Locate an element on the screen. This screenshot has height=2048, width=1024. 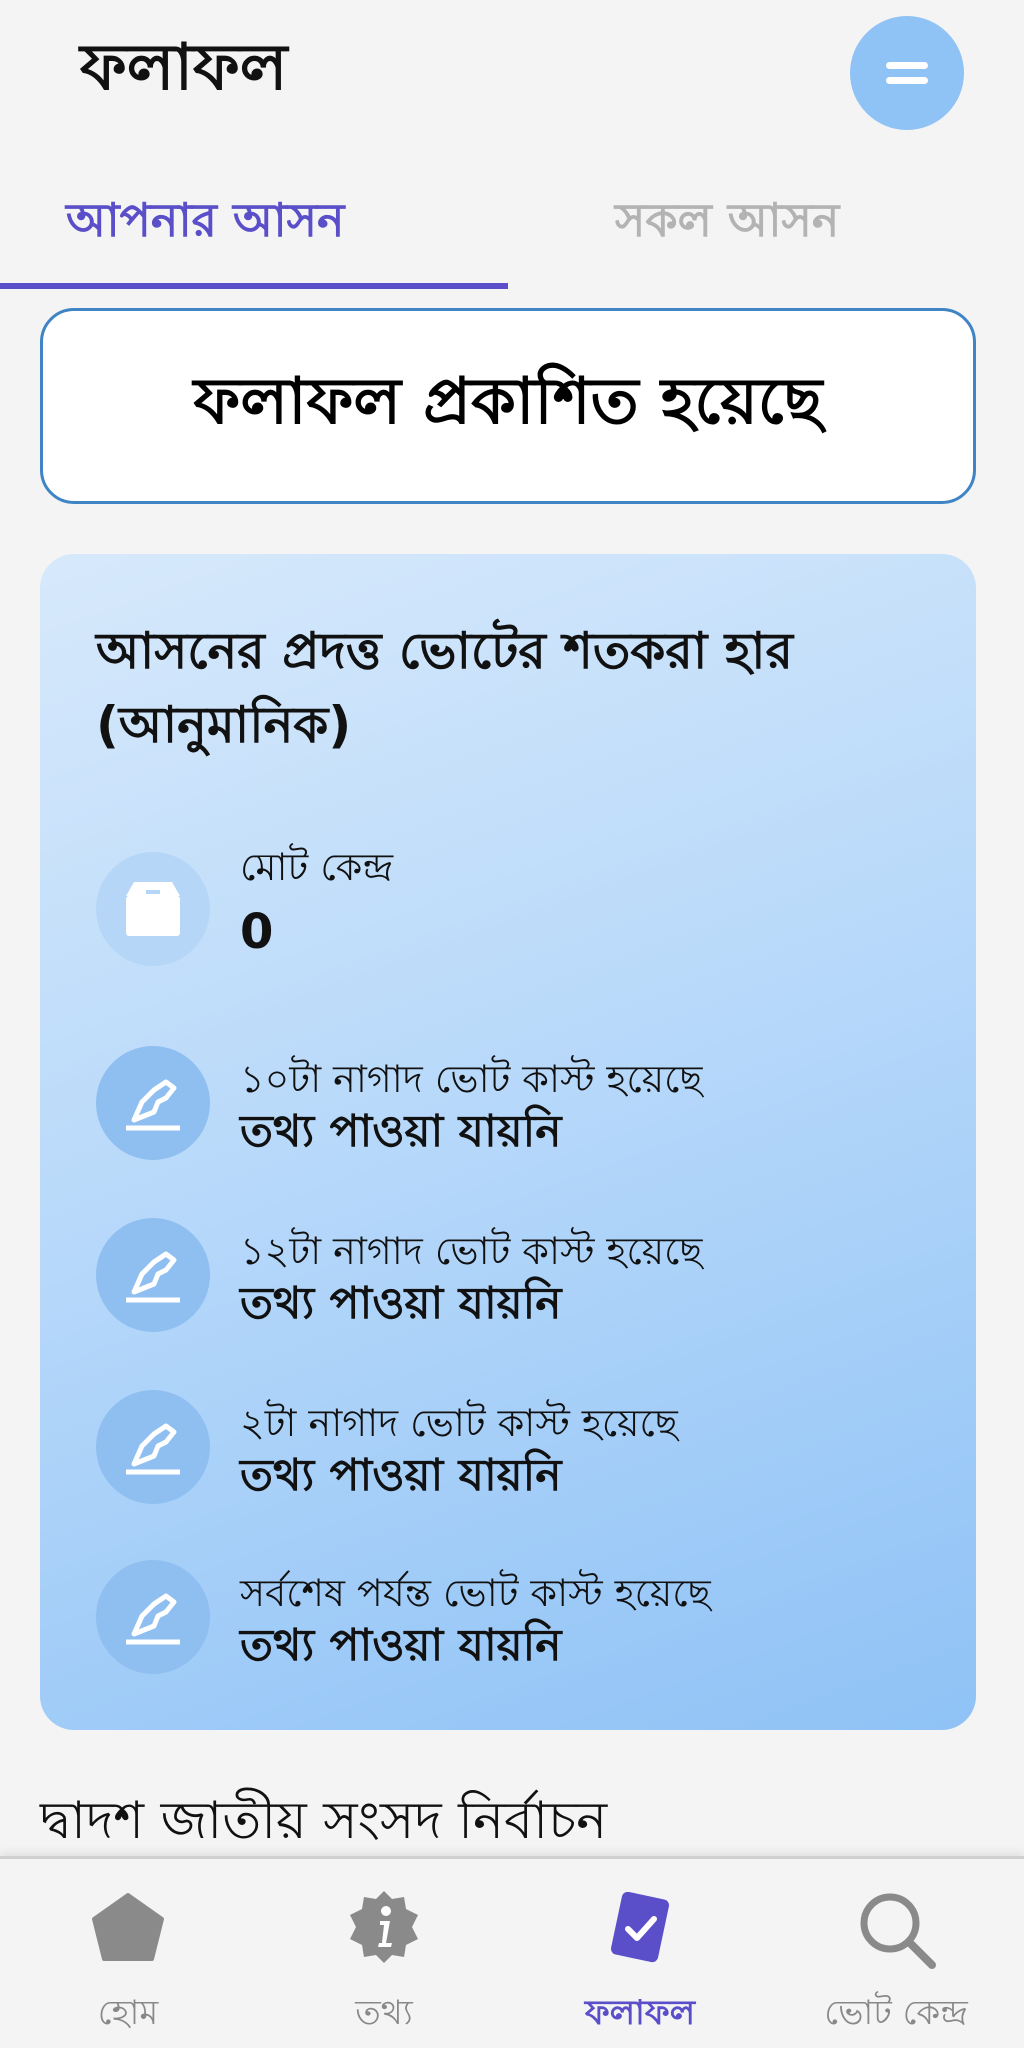
results-icon is located at coordinates (640, 1929).